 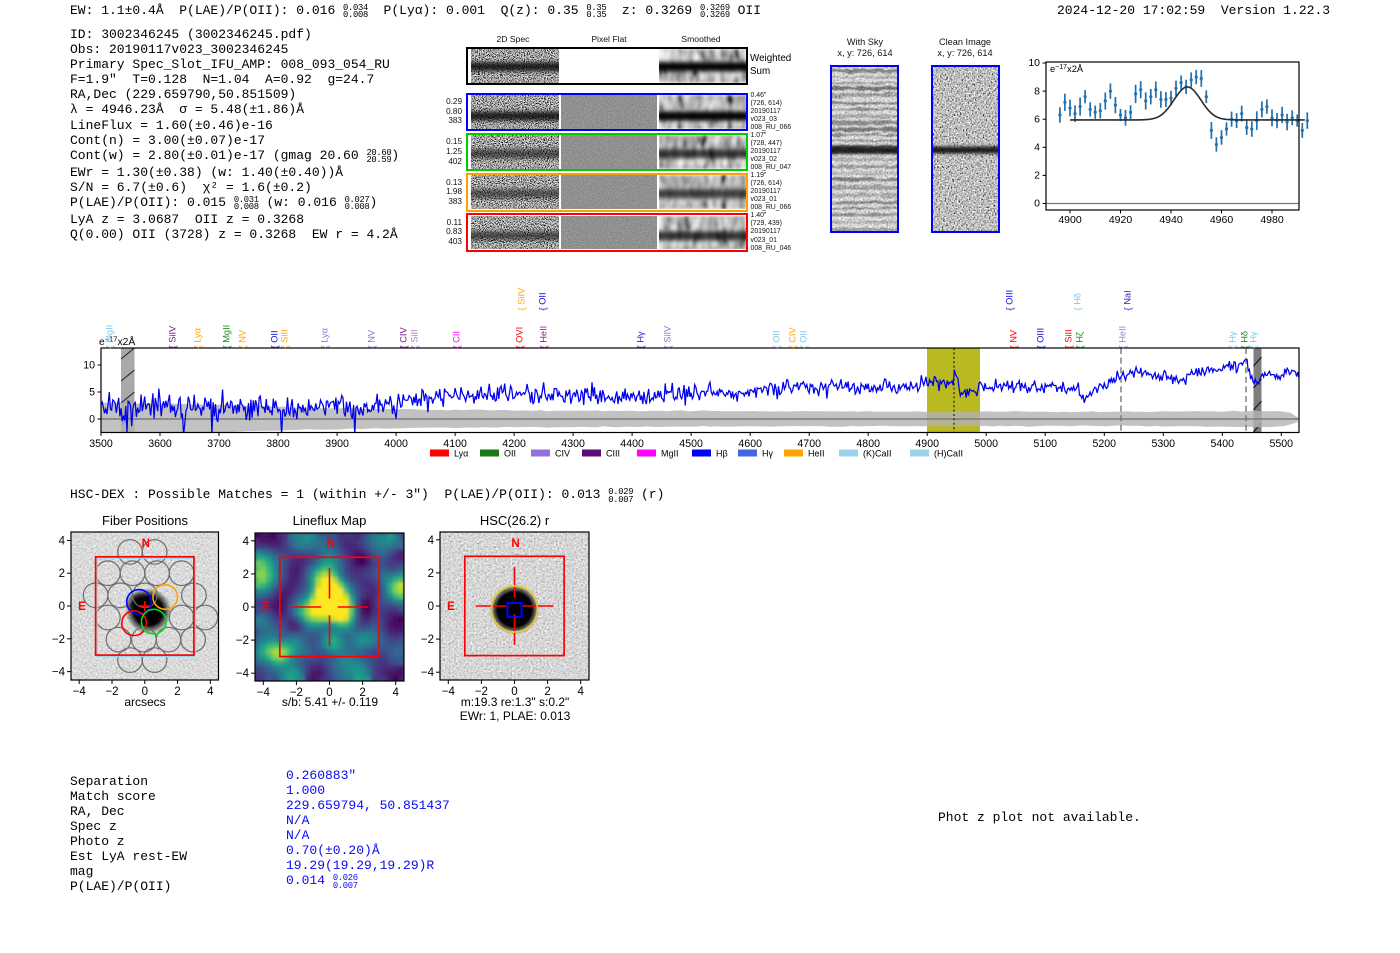 I want to click on svg-text: (H)CaII, so click(x=948, y=454).